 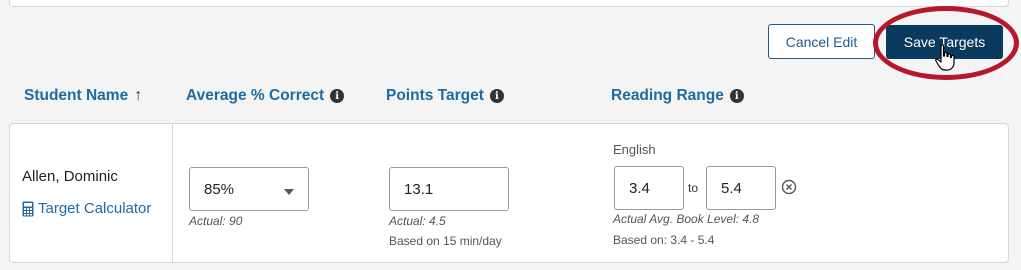 What do you see at coordinates (95, 208) in the screenshot?
I see `target-calculator-label: Target Calculator` at bounding box center [95, 208].